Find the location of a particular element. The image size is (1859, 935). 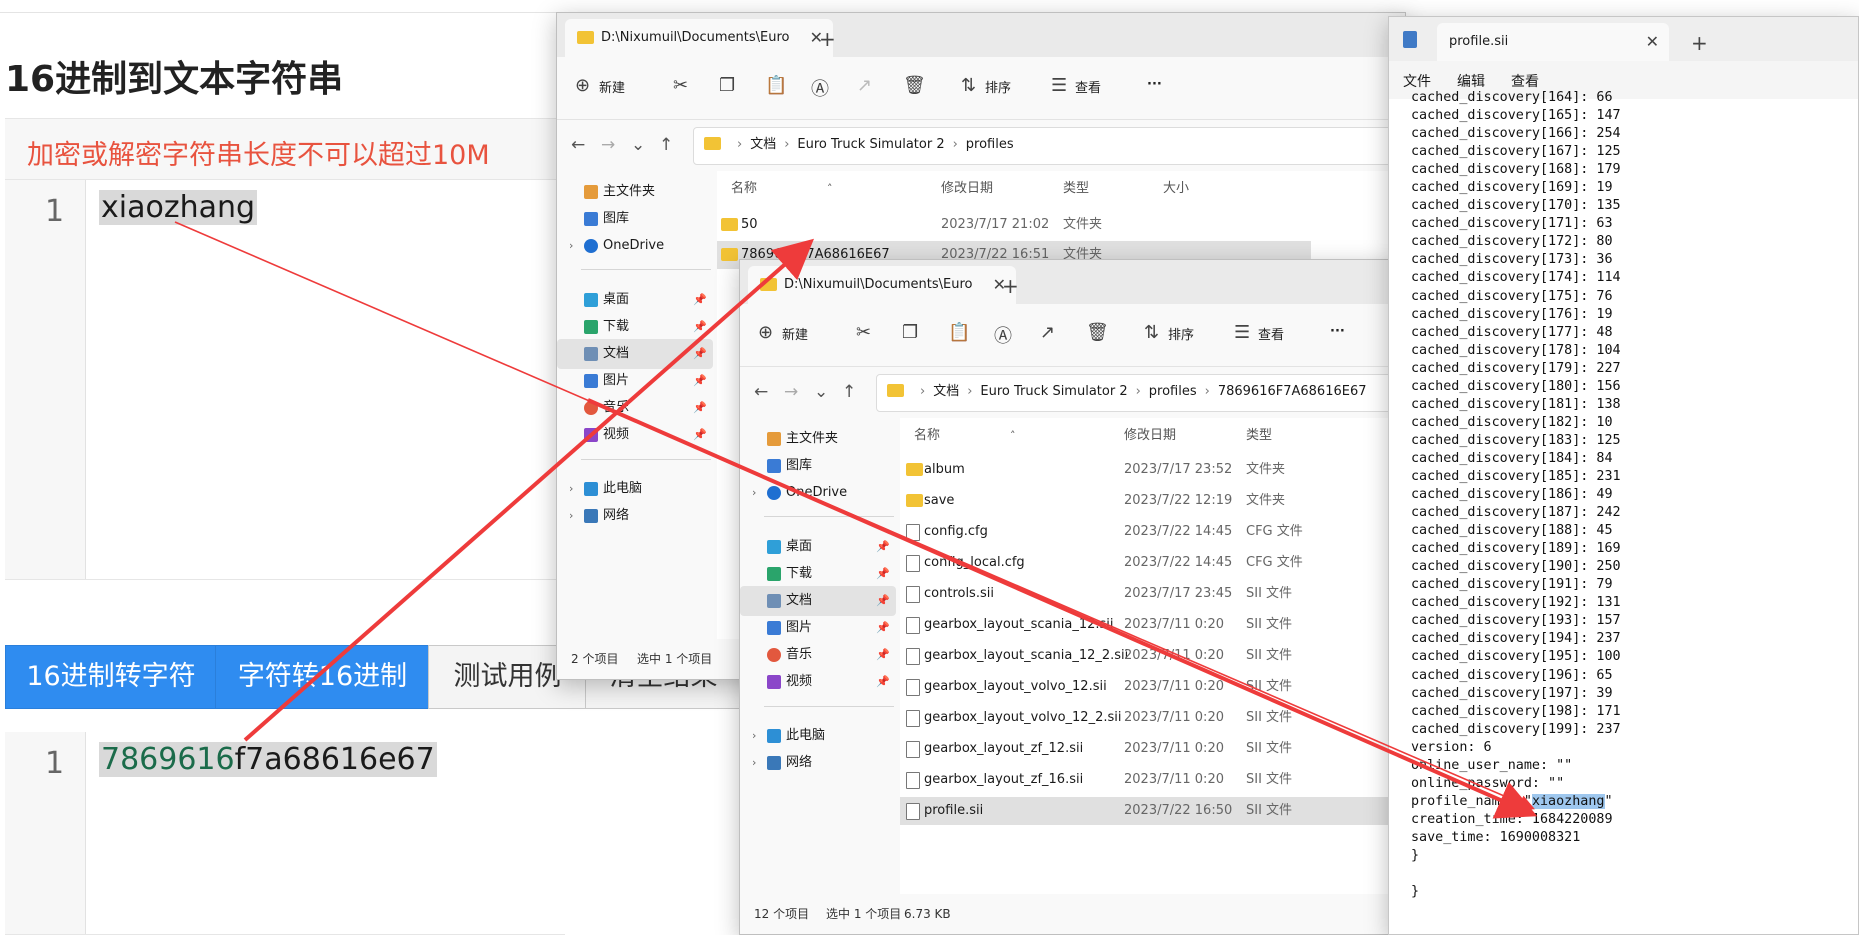

list-item: 50 2023/7/17 21:02 文件夹 is located at coordinates (1061, 225).